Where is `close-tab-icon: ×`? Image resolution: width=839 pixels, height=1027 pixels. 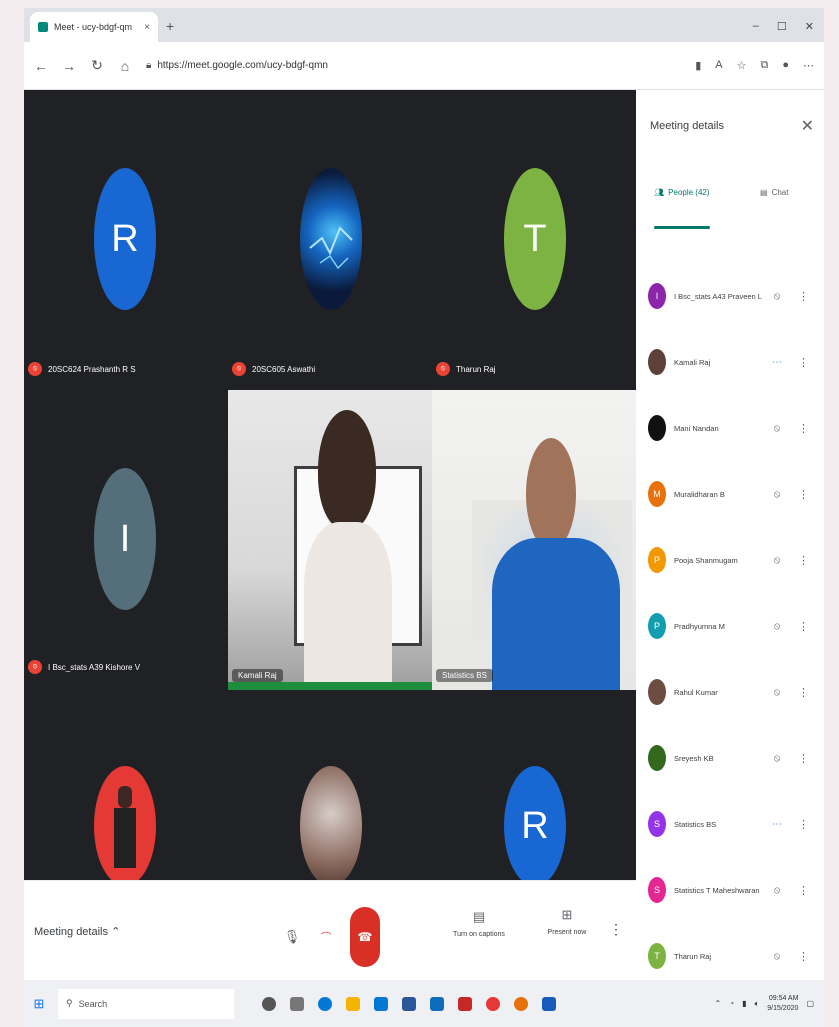 close-tab-icon: × is located at coordinates (147, 27).